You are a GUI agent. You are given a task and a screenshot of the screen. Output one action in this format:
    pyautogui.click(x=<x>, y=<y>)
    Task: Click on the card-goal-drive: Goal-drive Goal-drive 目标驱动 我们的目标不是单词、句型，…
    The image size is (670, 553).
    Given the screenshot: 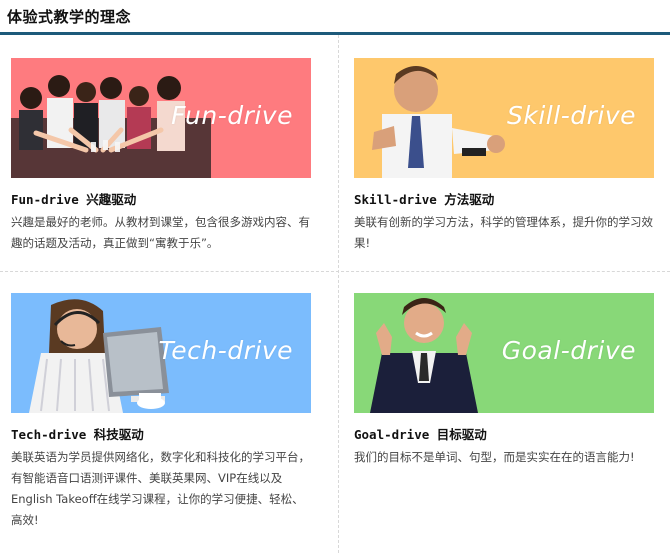 What is the action you would take?
    pyautogui.click(x=509, y=380)
    